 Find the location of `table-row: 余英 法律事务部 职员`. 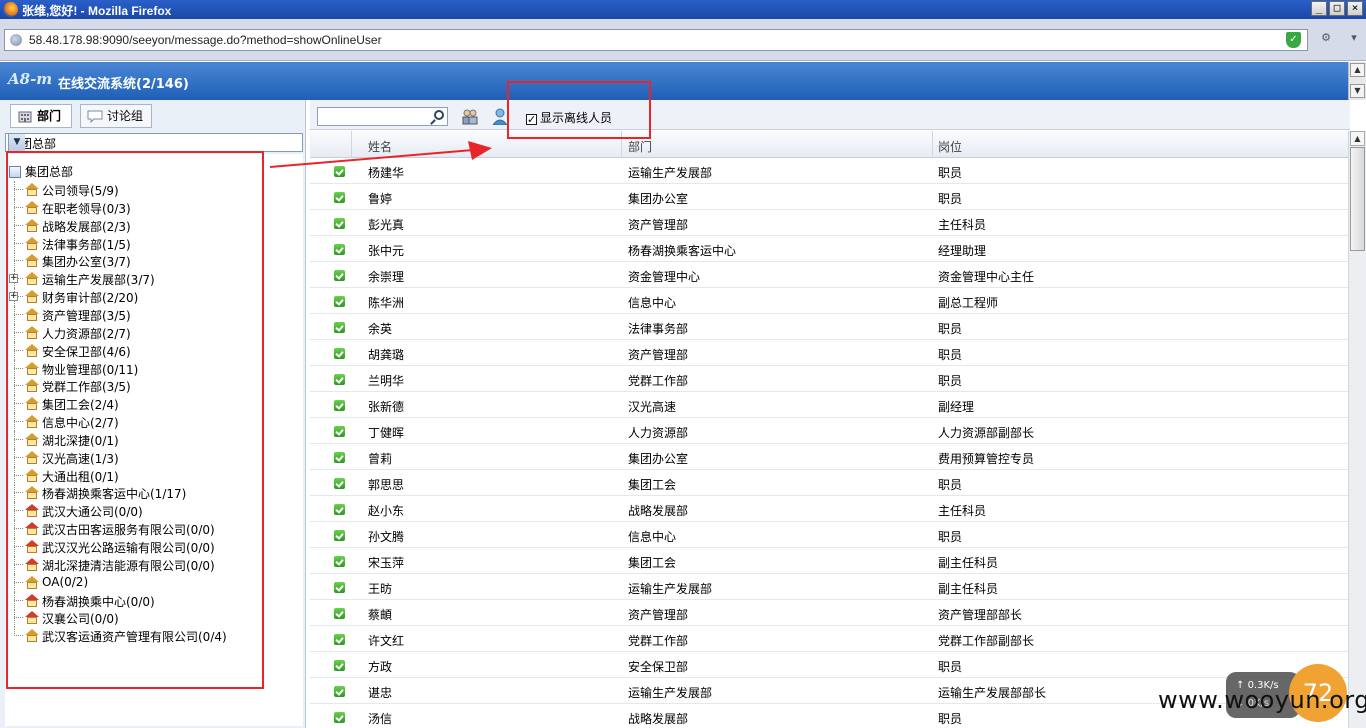

table-row: 余英 法律事务部 职员 is located at coordinates (829, 327).